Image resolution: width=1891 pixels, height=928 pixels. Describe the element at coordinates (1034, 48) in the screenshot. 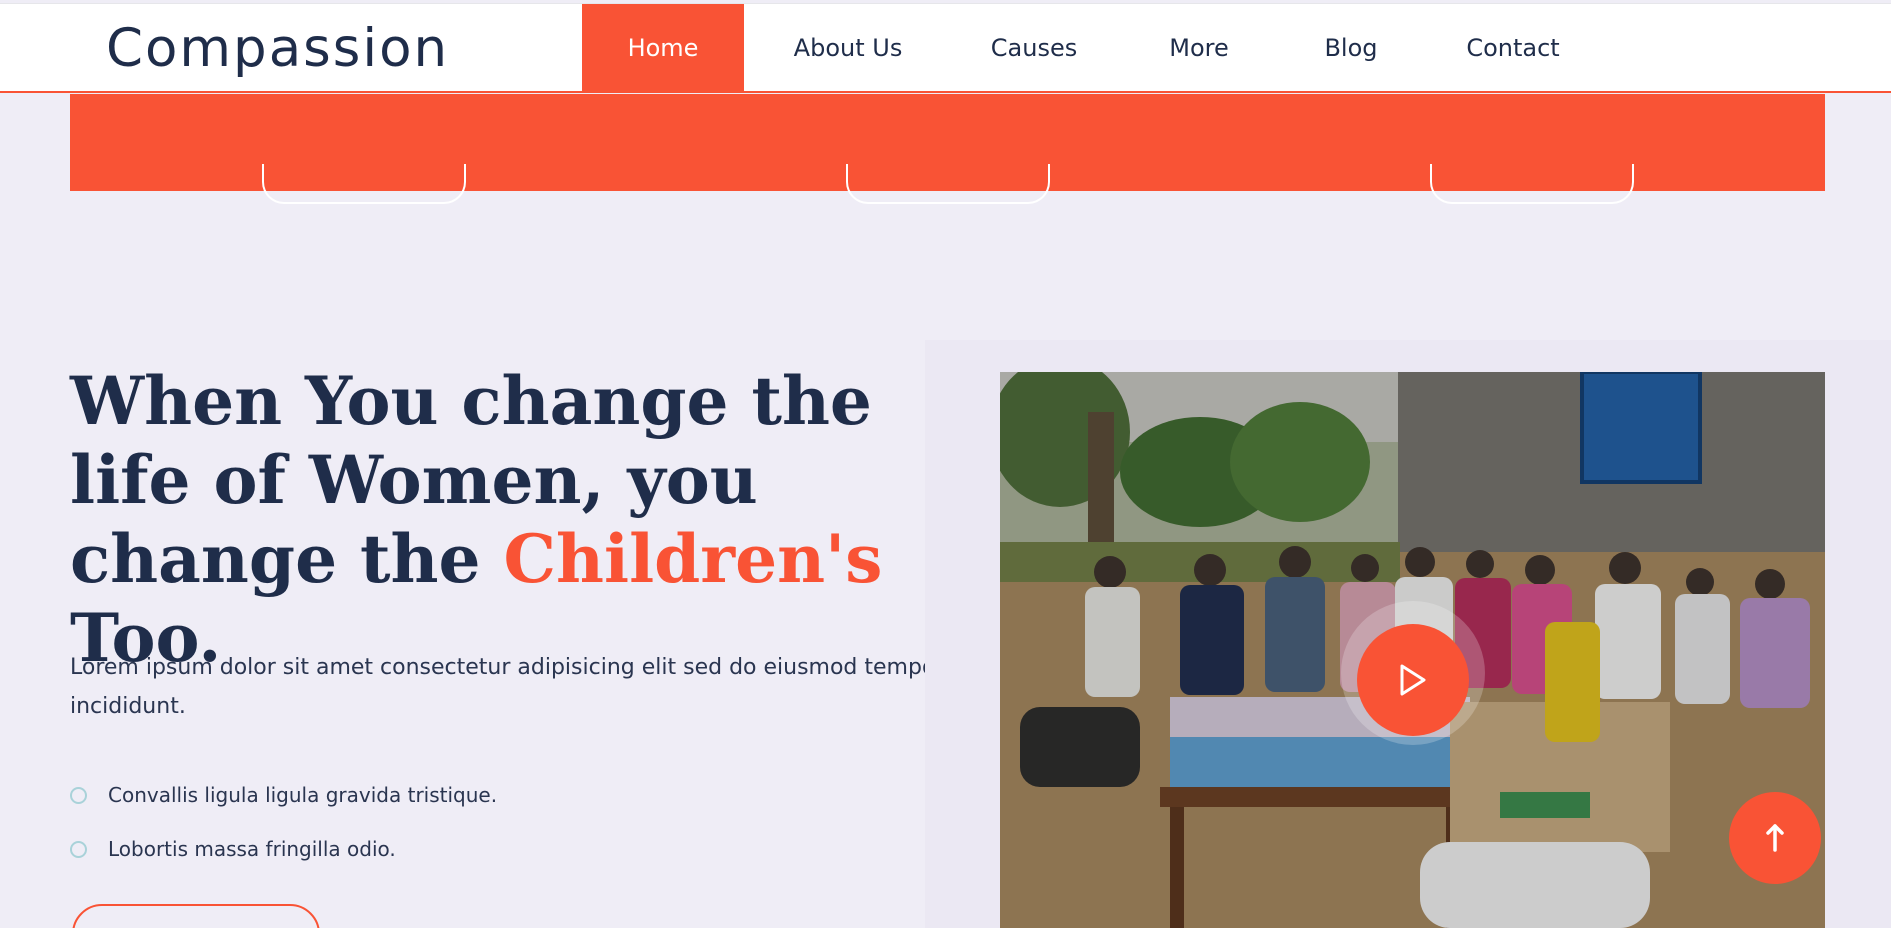

I see `nav-item-causes: Causes` at that location.